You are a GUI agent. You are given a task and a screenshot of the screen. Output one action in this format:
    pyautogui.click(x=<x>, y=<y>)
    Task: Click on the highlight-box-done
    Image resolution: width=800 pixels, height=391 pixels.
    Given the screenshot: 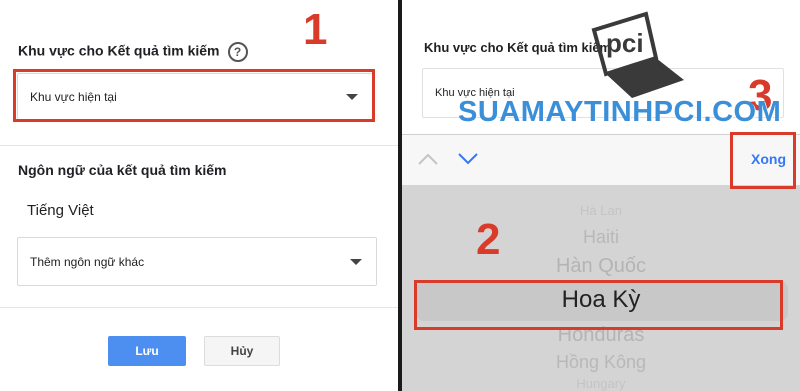 What is the action you would take?
    pyautogui.click(x=763, y=160)
    